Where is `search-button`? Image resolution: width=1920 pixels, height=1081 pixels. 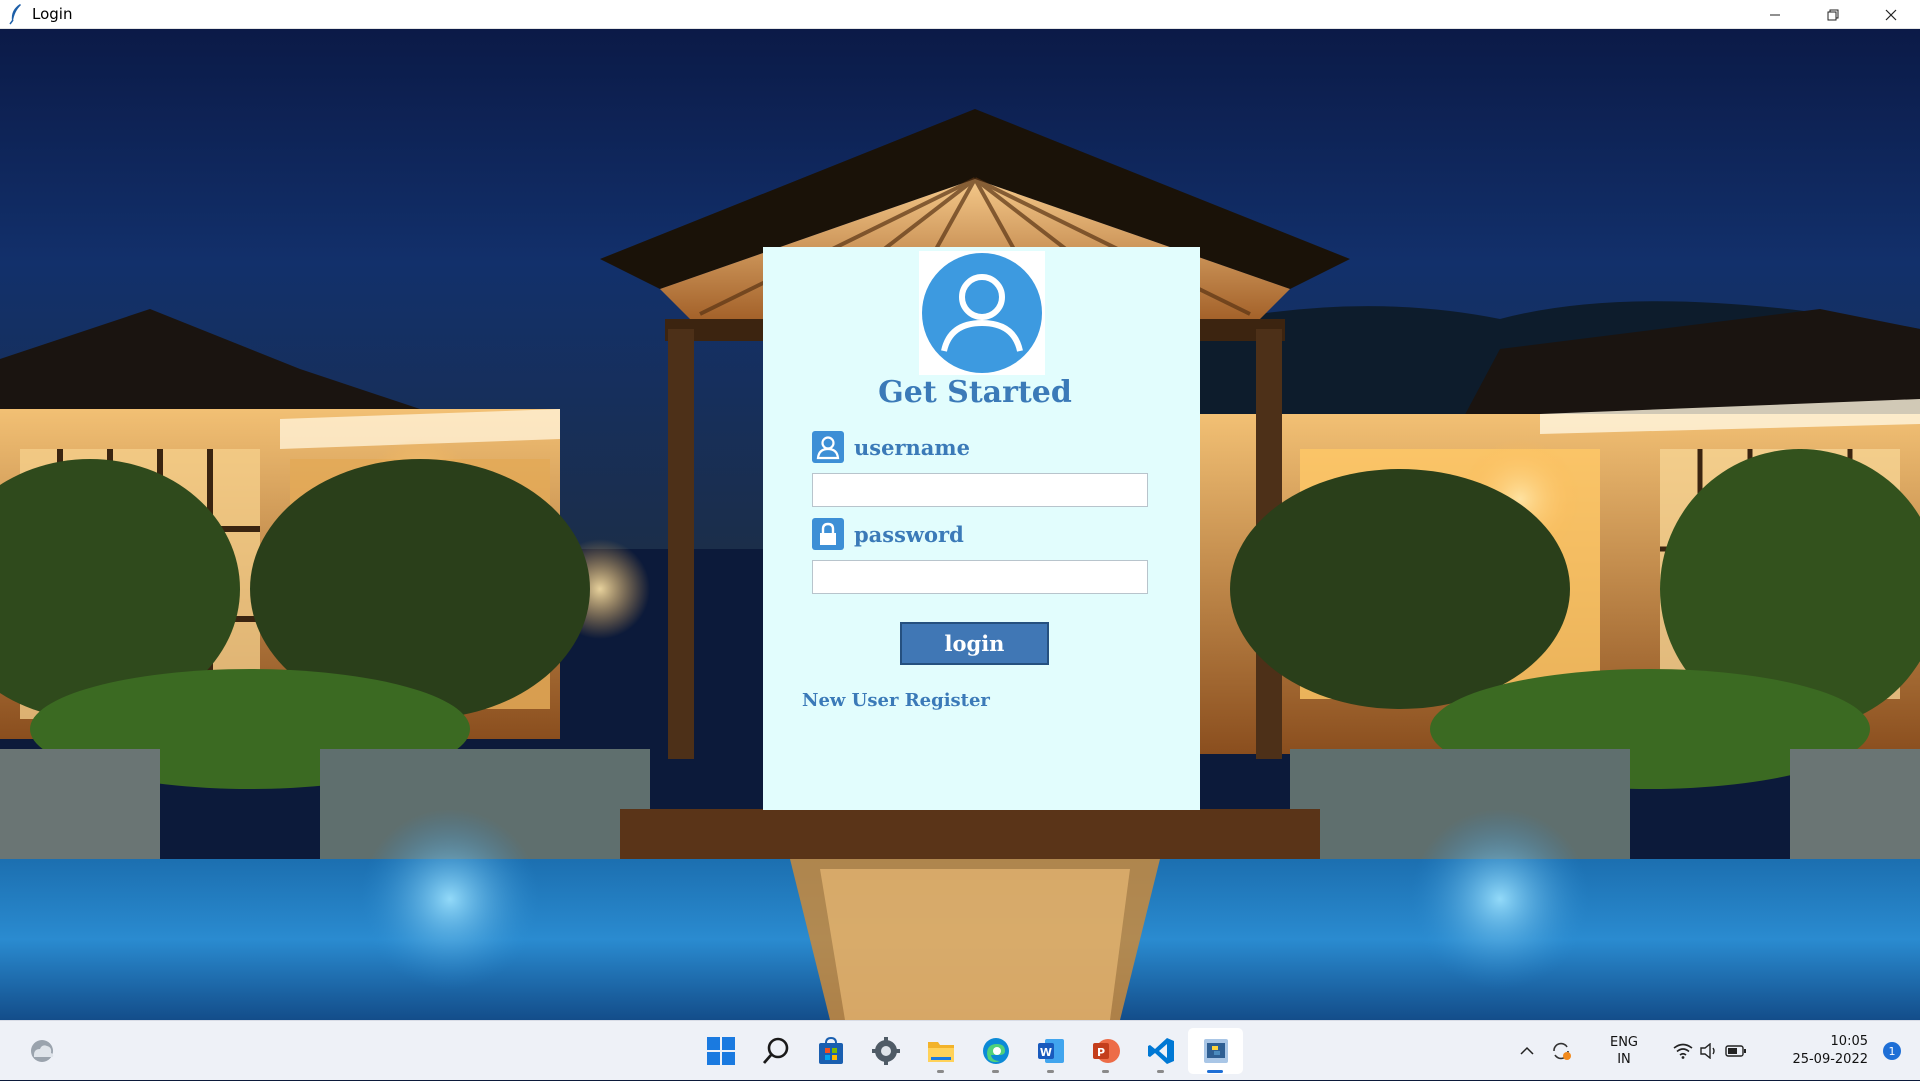
search-button is located at coordinates (775, 1051).